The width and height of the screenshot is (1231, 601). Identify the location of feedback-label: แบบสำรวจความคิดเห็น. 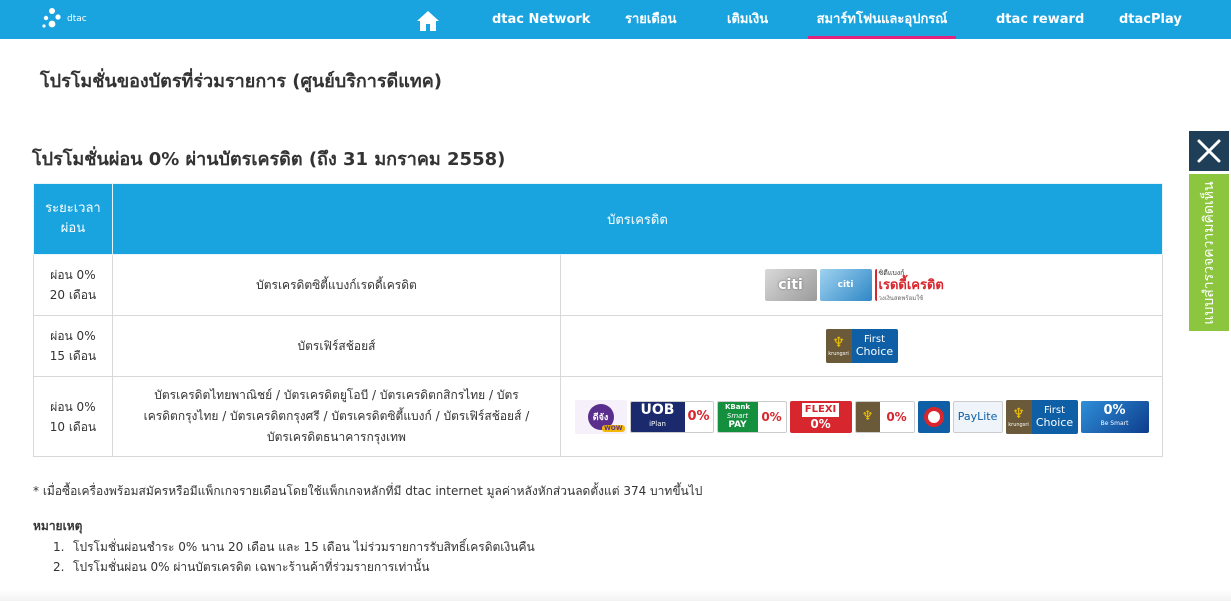
(1209, 252).